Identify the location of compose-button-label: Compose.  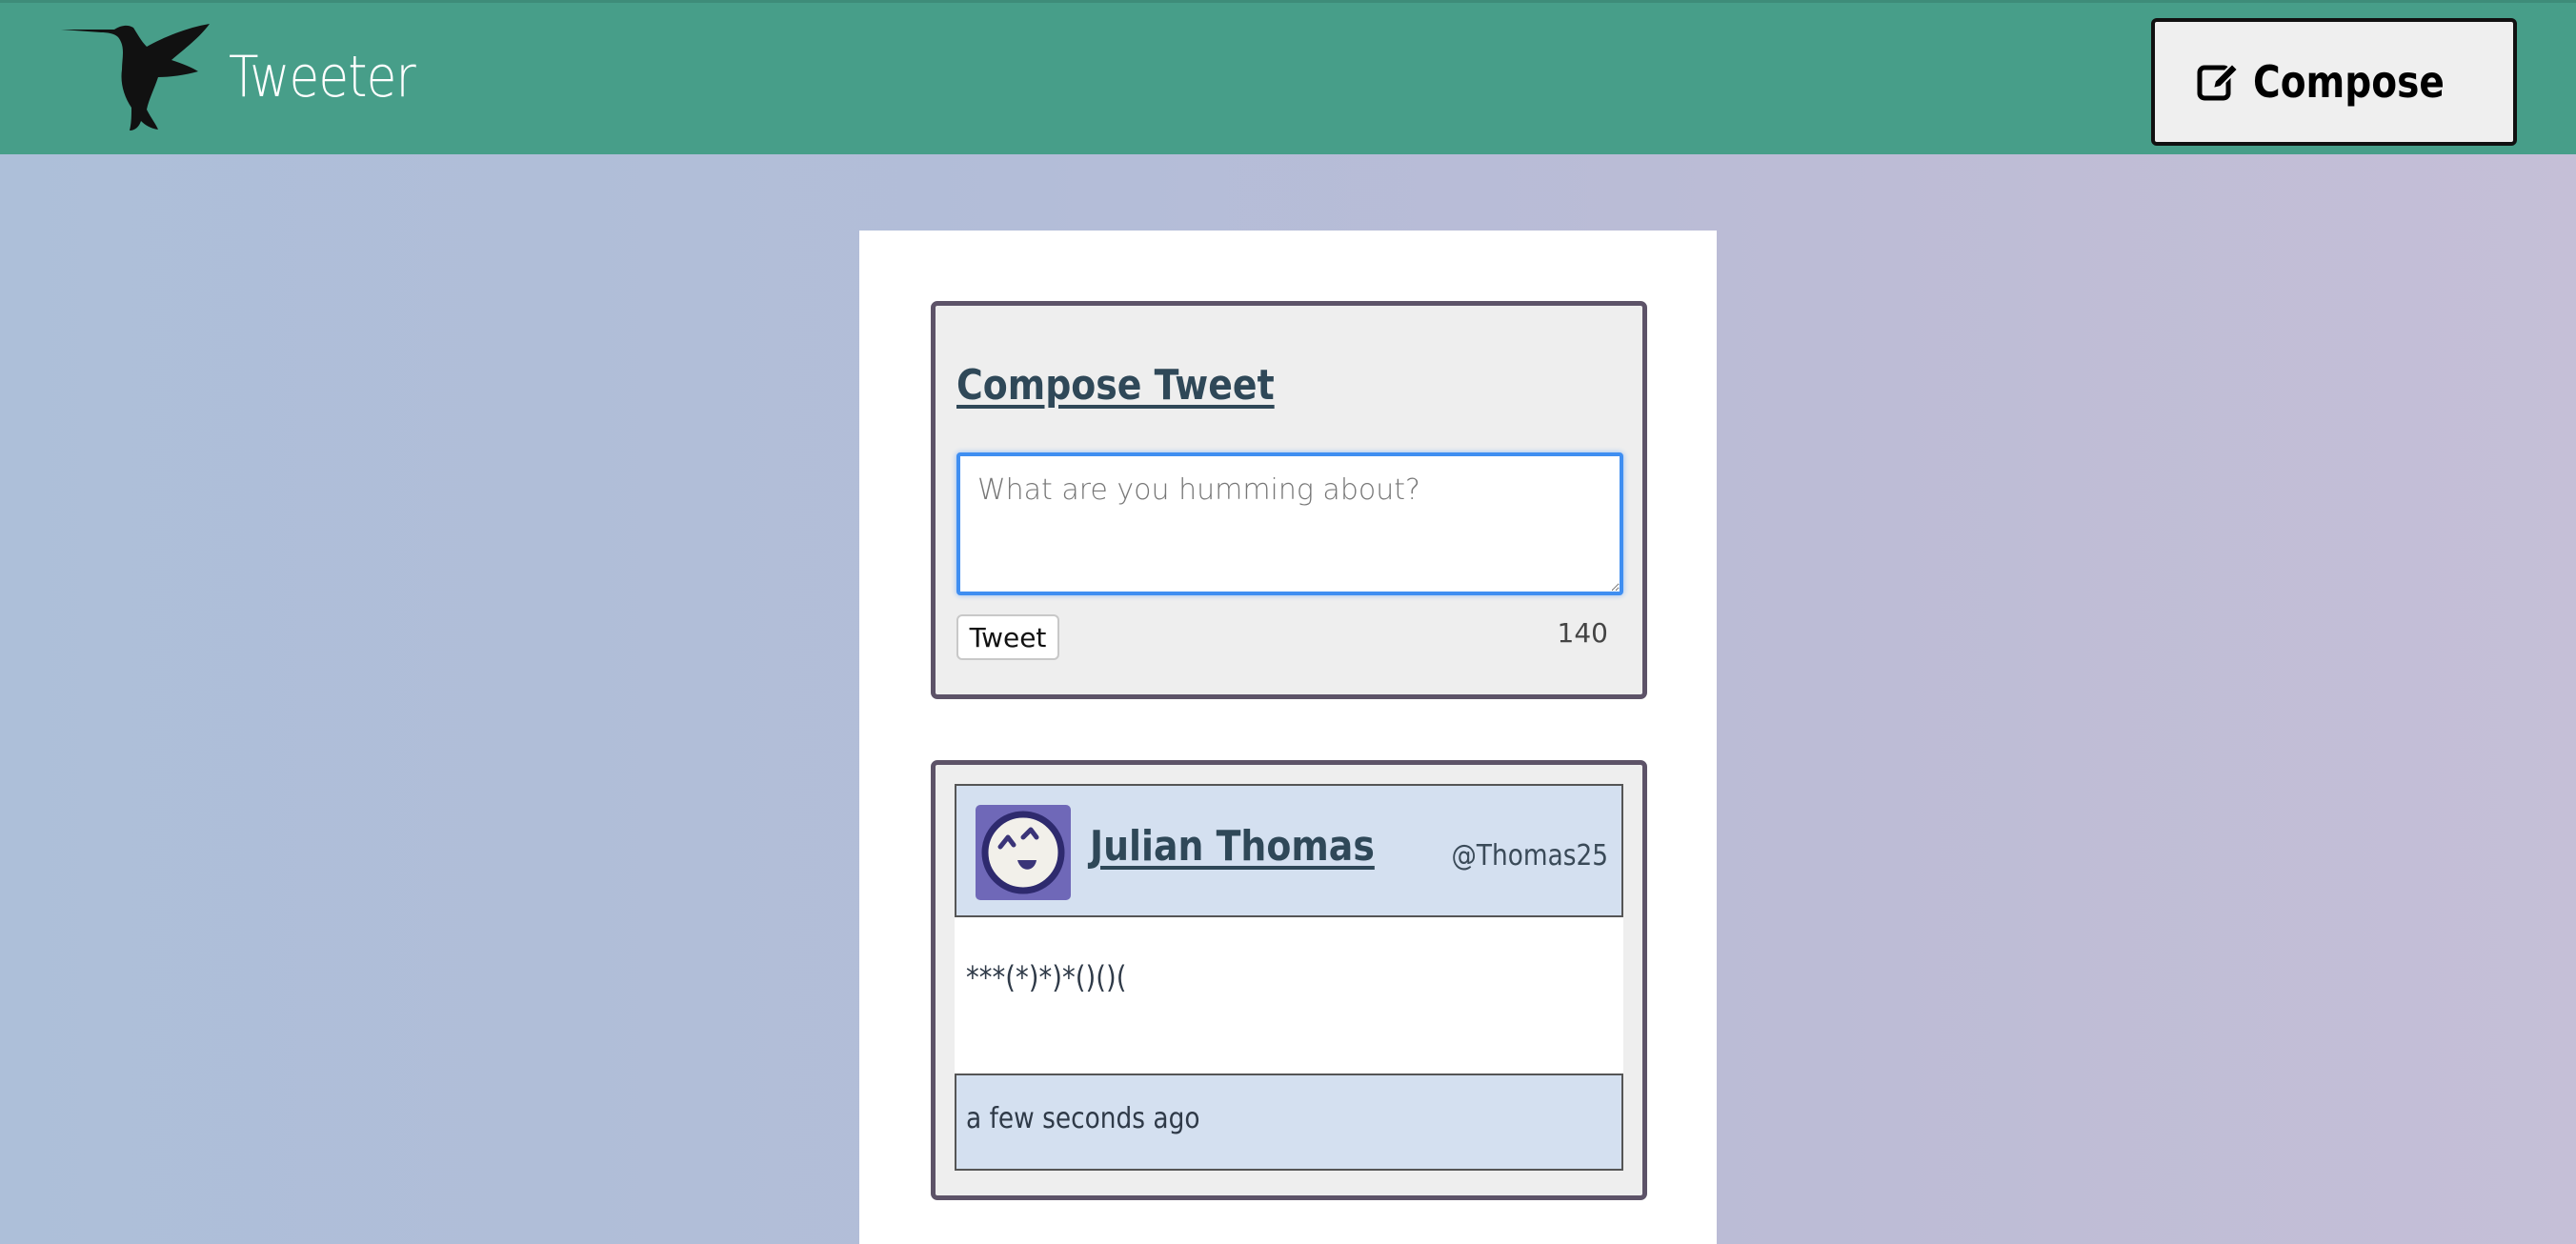
(2349, 82).